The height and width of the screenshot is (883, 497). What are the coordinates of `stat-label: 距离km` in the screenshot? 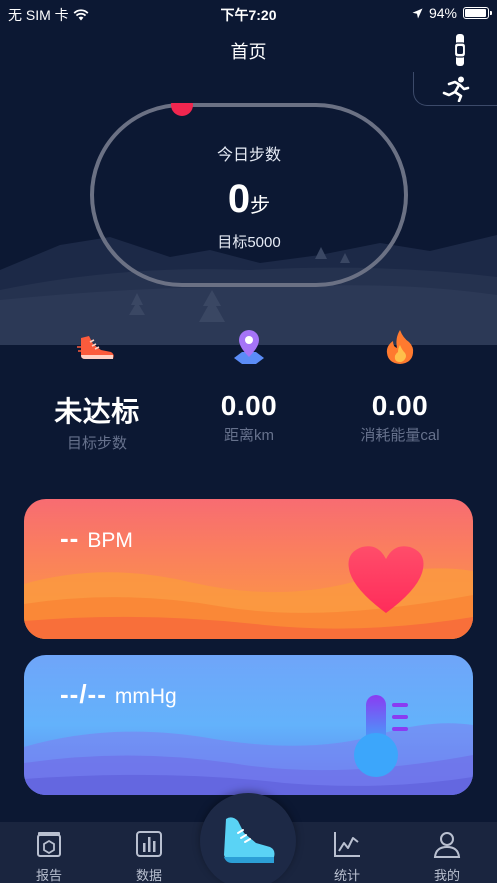 It's located at (249, 435).